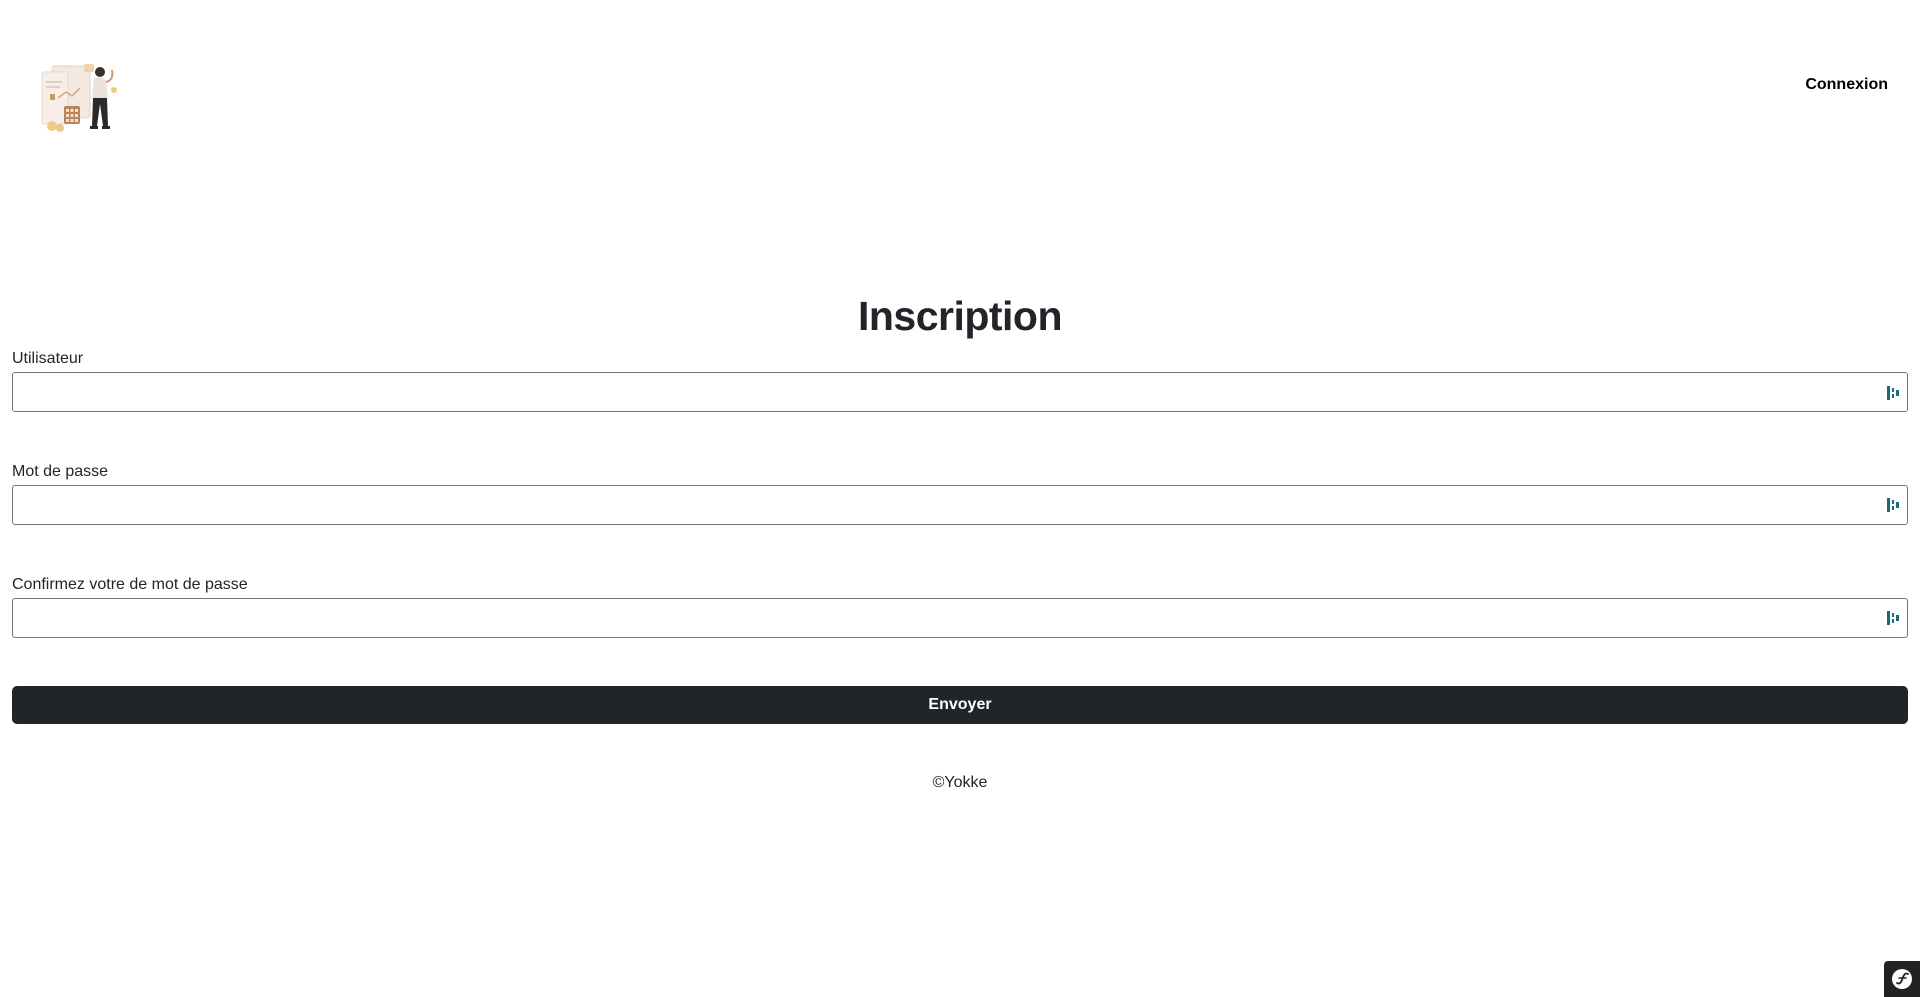  I want to click on logo-illustration-icon, so click(79, 98).